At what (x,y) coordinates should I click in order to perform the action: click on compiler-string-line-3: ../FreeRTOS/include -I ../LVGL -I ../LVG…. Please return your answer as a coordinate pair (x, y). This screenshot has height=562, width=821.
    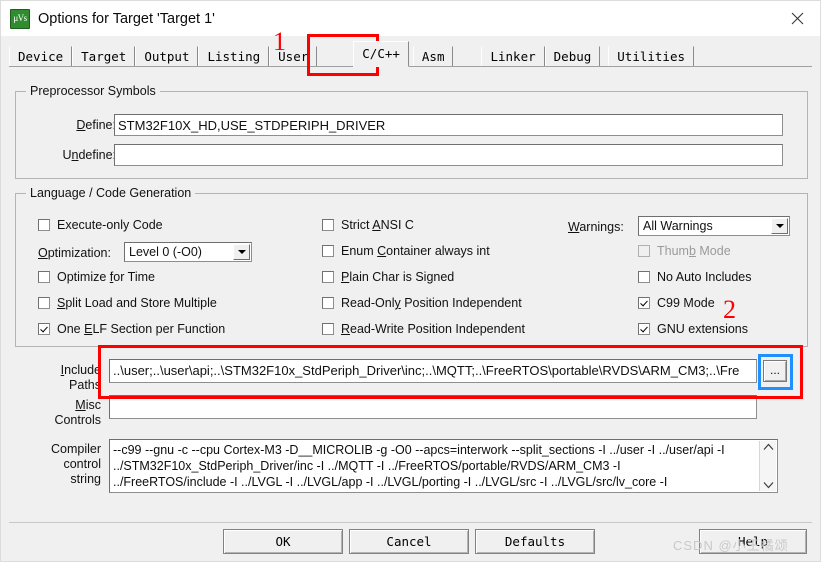
    Looking at the image, I should click on (390, 482).